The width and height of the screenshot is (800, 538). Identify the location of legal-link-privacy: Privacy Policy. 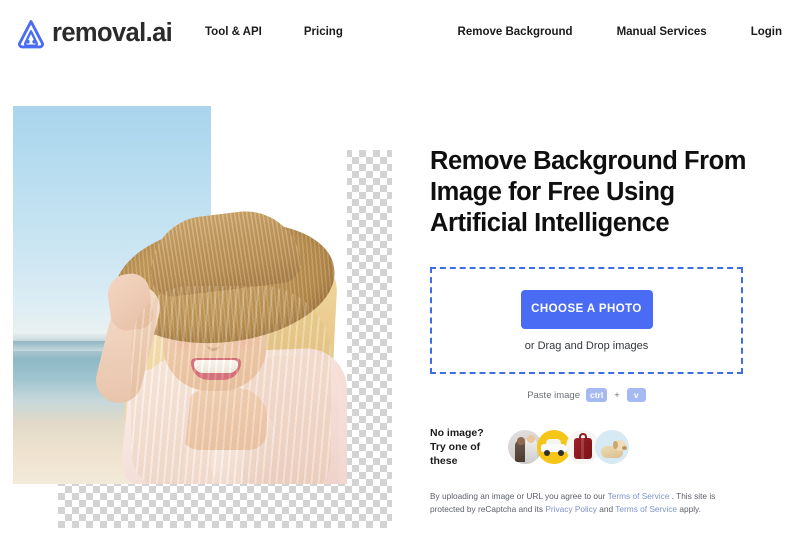
(571, 509).